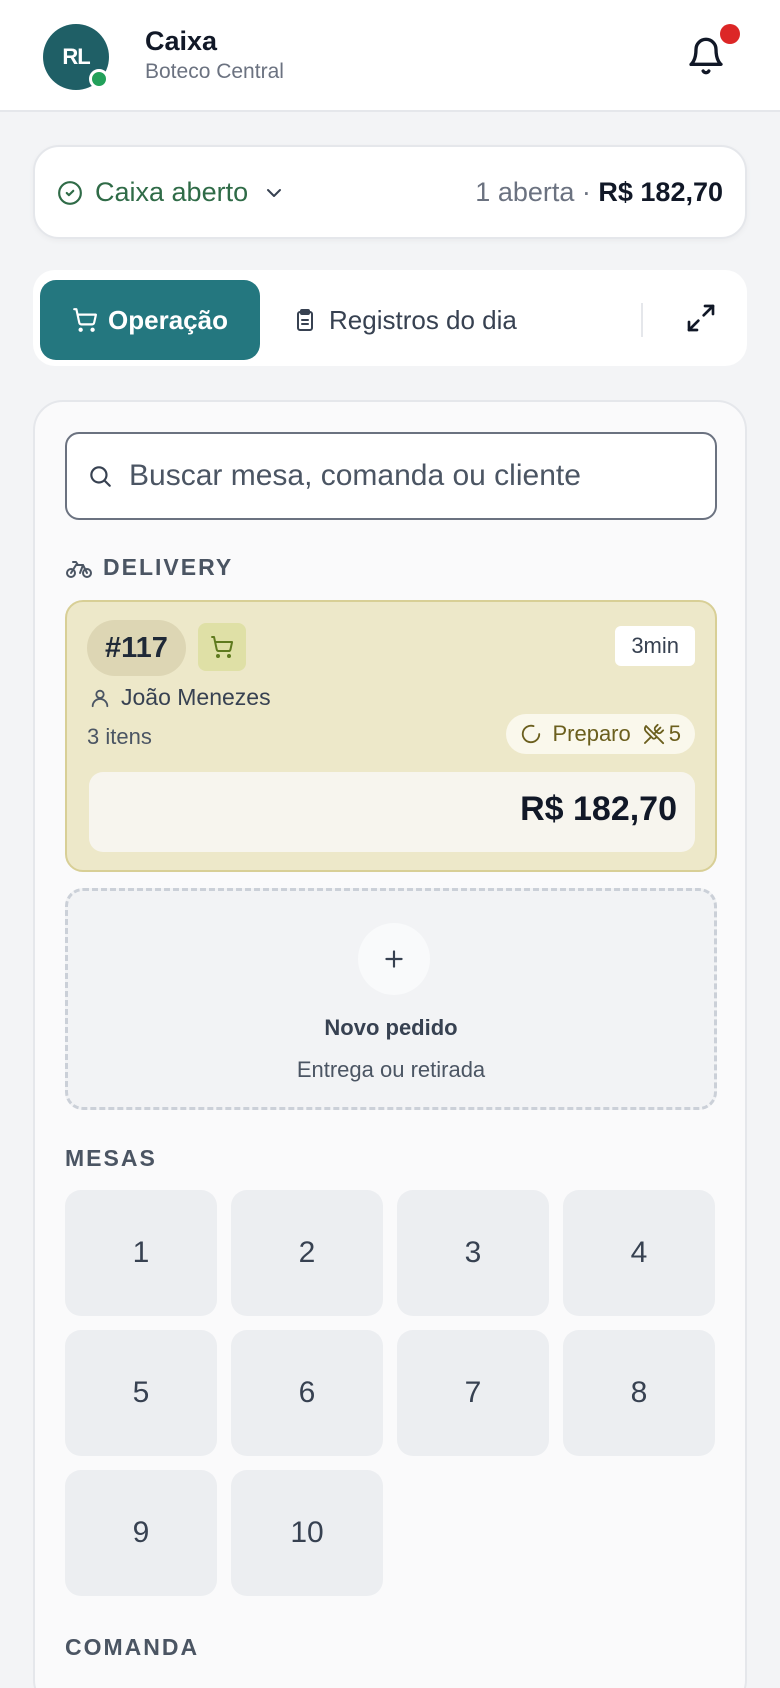 The height and width of the screenshot is (1688, 780). What do you see at coordinates (214, 71) in the screenshot?
I see `header-subtitle: Boteco Central` at bounding box center [214, 71].